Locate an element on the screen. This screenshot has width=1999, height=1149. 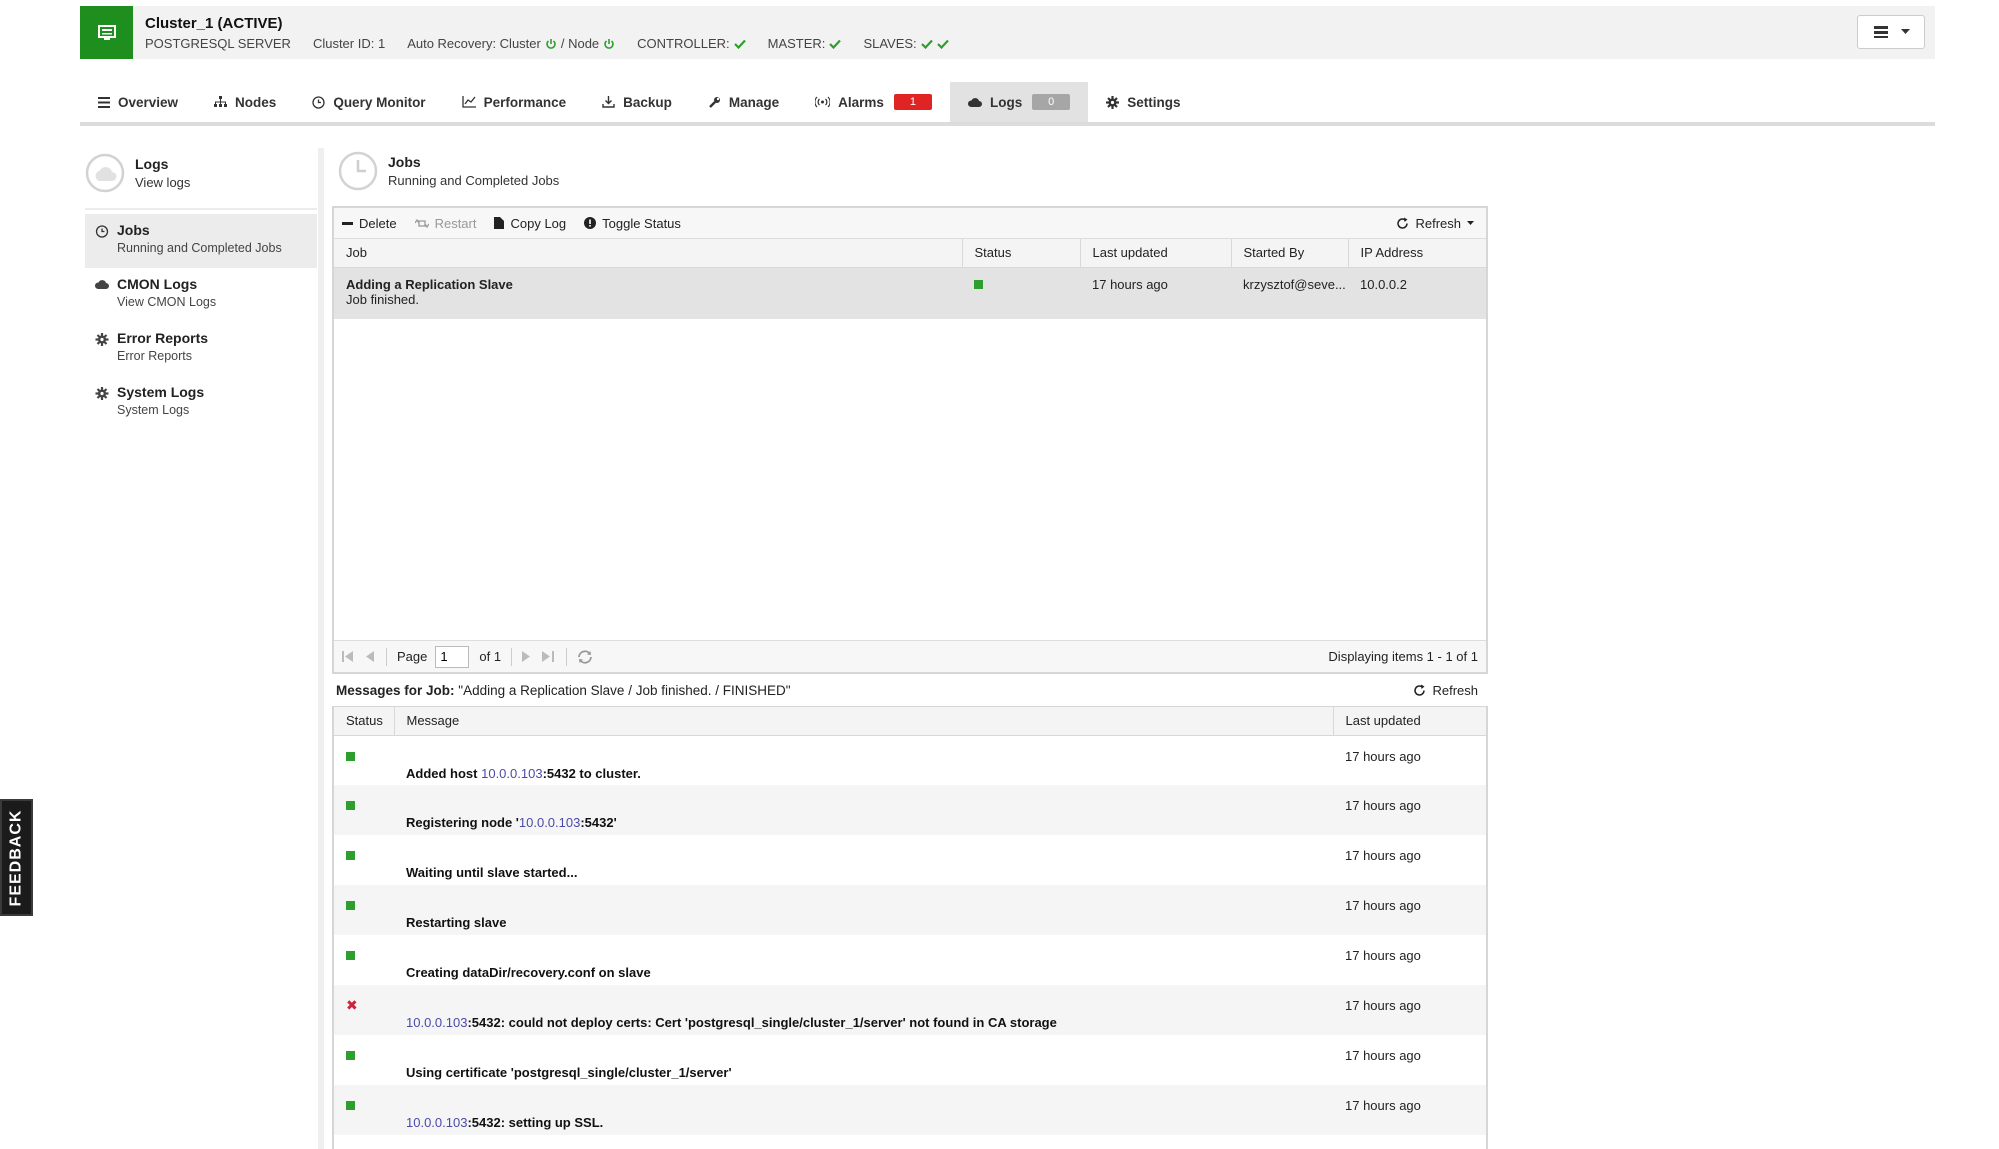
tab-manage: Manage is located at coordinates (743, 102).